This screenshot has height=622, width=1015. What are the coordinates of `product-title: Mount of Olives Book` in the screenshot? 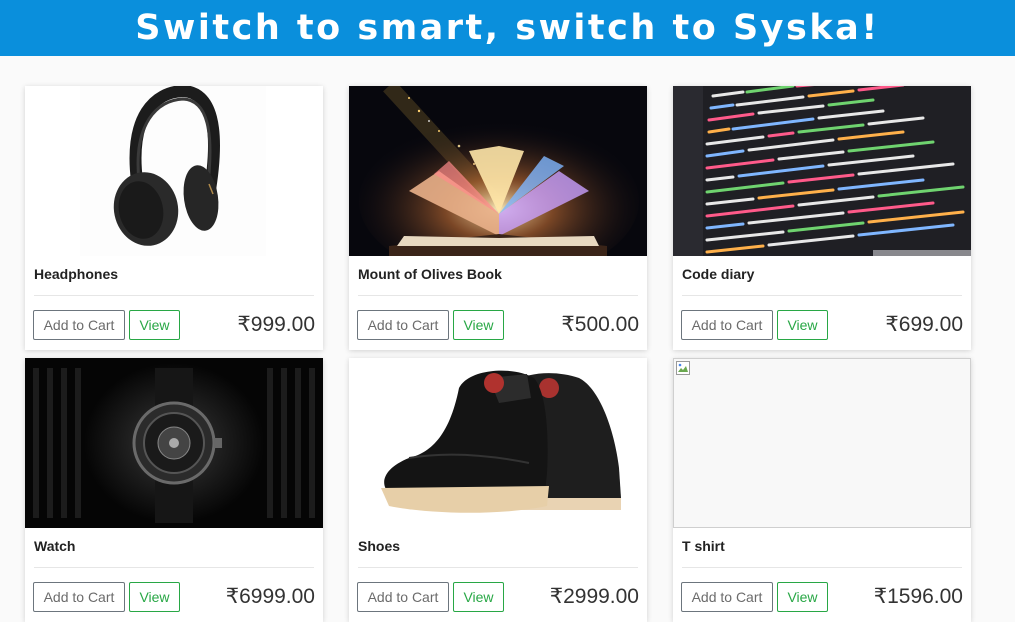 It's located at (430, 274).